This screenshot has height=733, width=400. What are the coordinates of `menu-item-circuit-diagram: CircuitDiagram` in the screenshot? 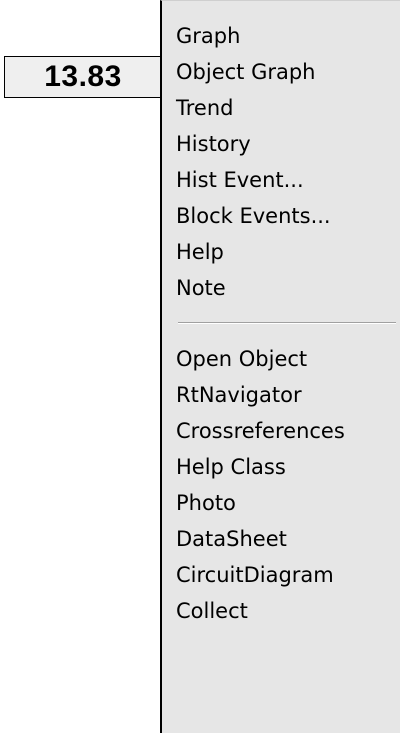 It's located at (281, 575).